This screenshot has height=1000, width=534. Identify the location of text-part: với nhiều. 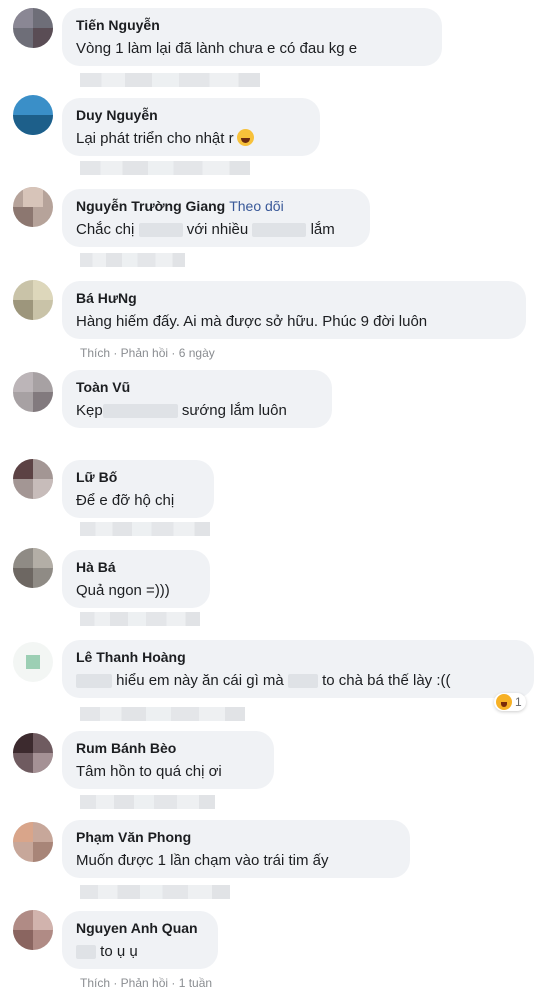
(217, 229).